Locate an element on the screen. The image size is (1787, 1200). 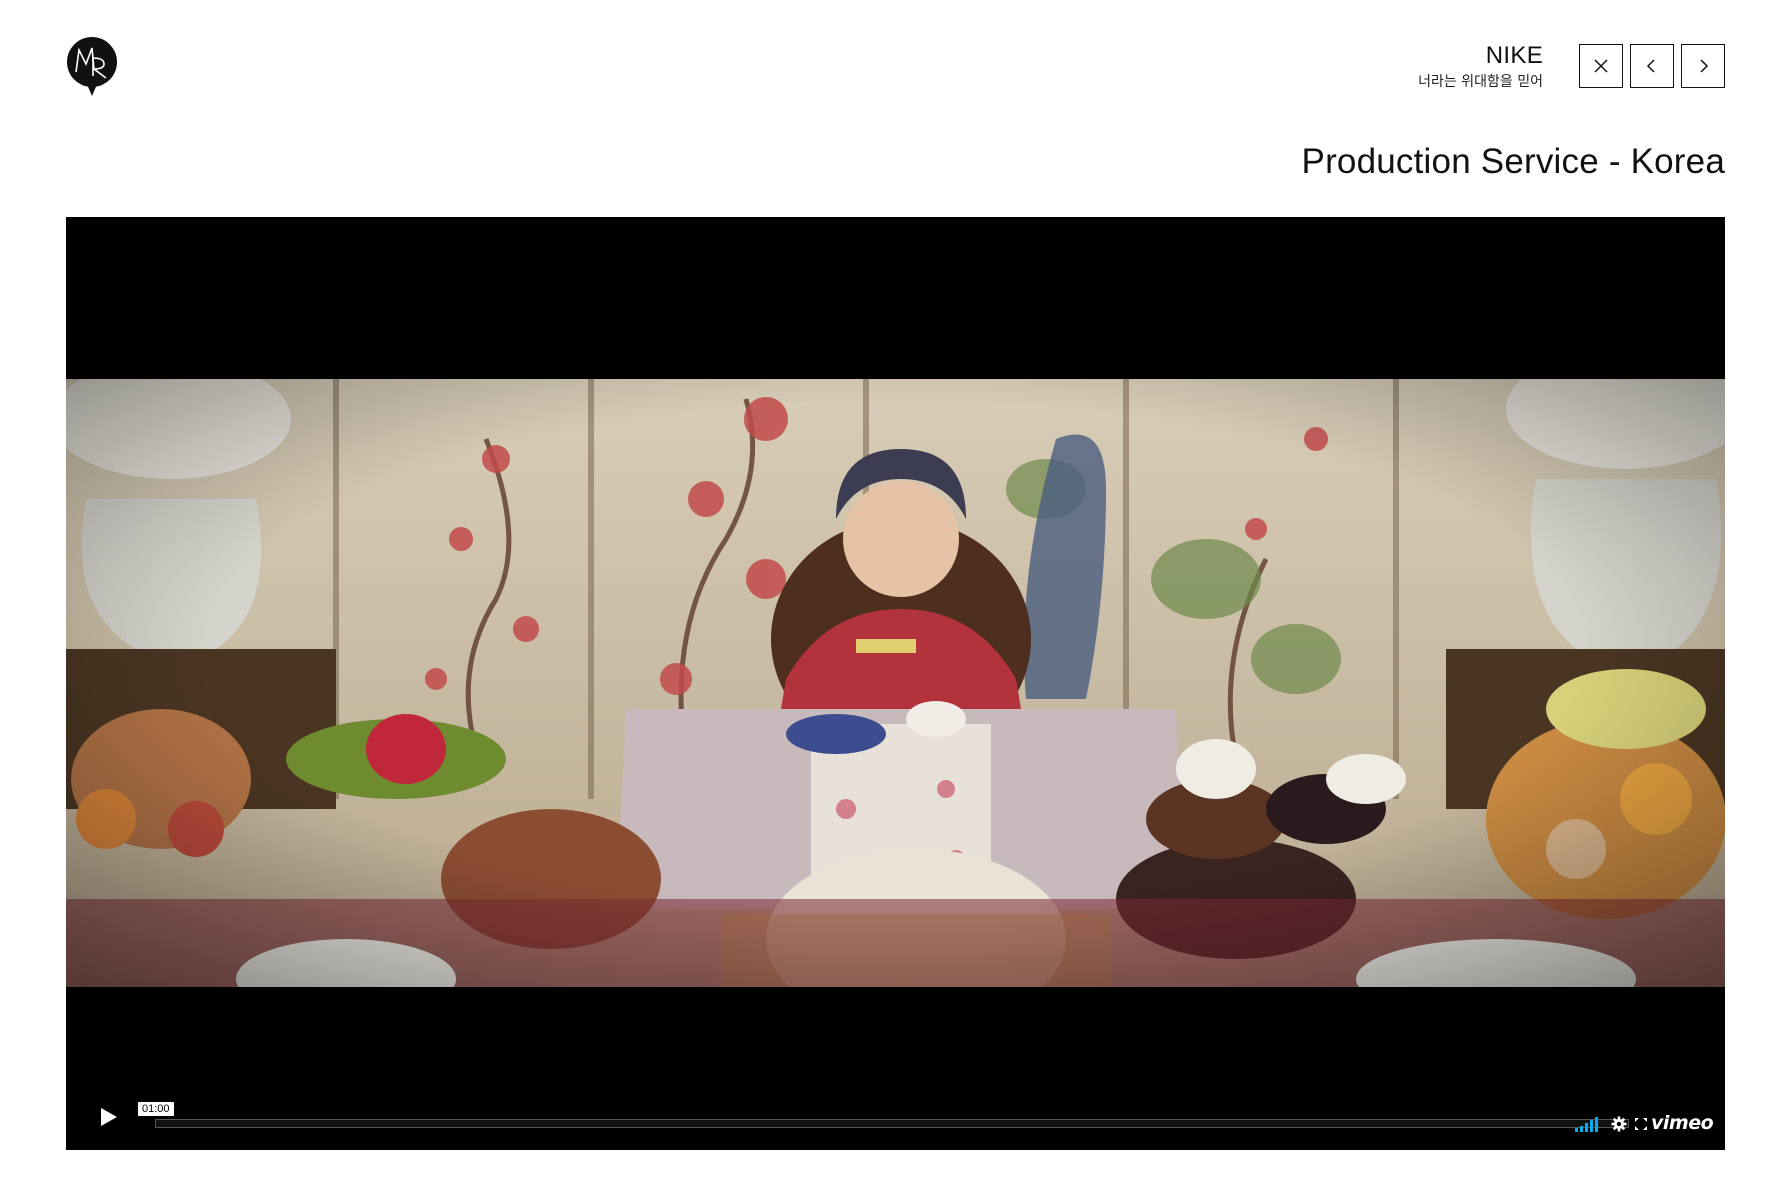
close-button is located at coordinates (1601, 66).